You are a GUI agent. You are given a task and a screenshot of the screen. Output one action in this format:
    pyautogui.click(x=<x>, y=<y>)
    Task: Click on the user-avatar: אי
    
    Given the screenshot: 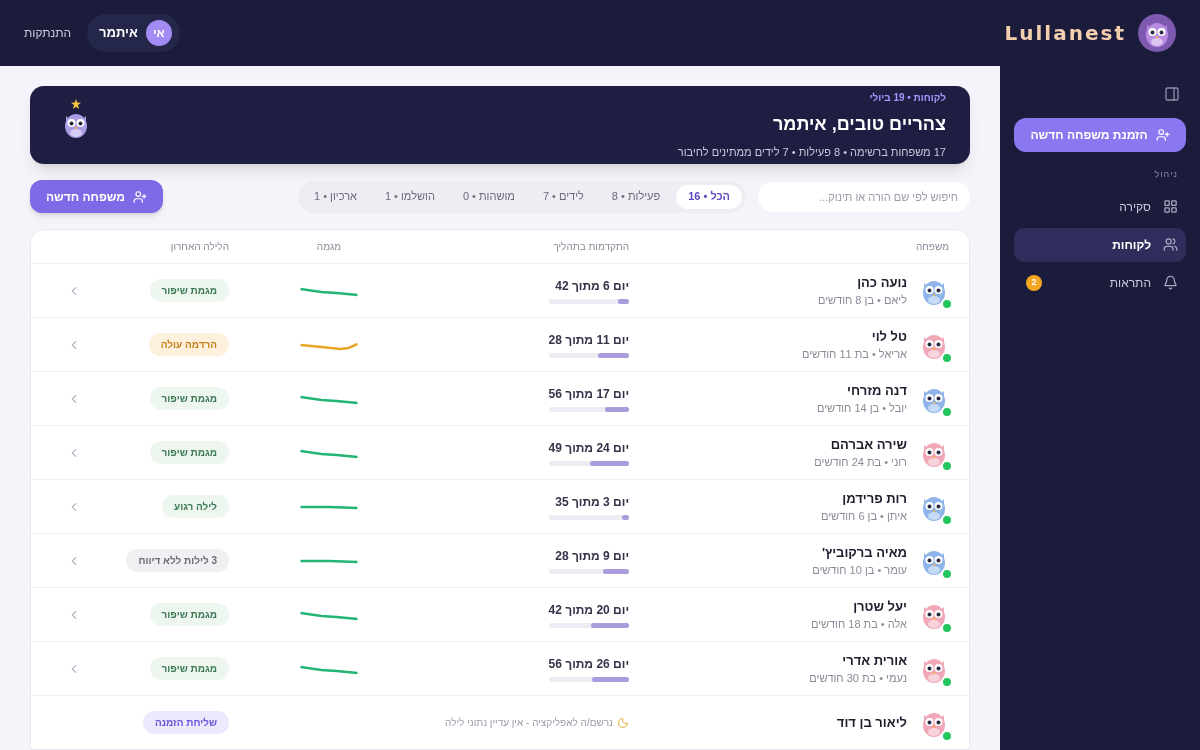 What is the action you would take?
    pyautogui.click(x=158, y=33)
    